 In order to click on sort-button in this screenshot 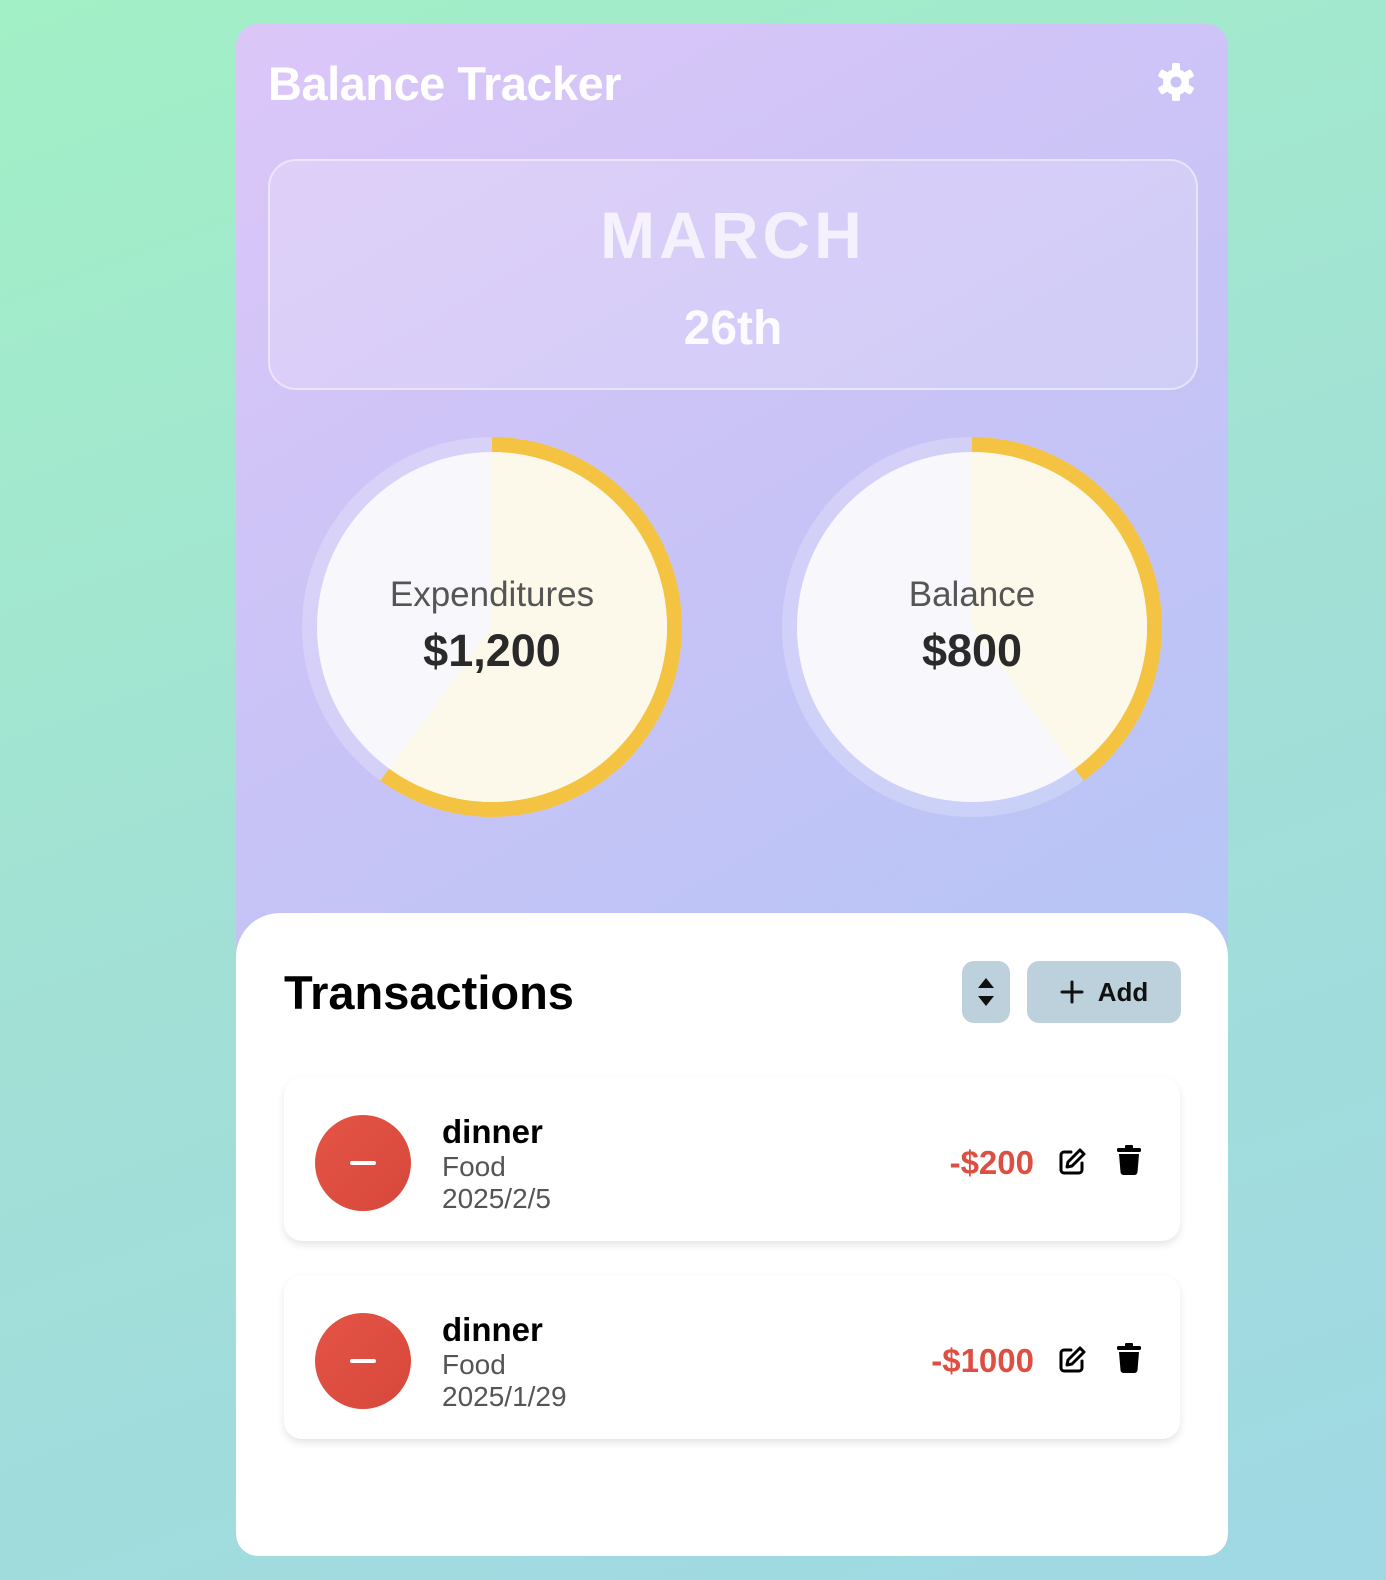, I will do `click(986, 992)`.